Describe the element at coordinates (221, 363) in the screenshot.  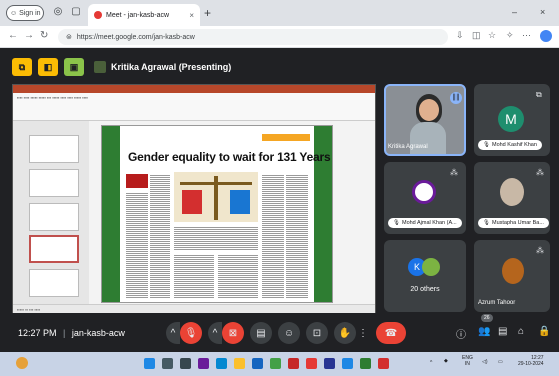
I see `edge-icon` at that location.